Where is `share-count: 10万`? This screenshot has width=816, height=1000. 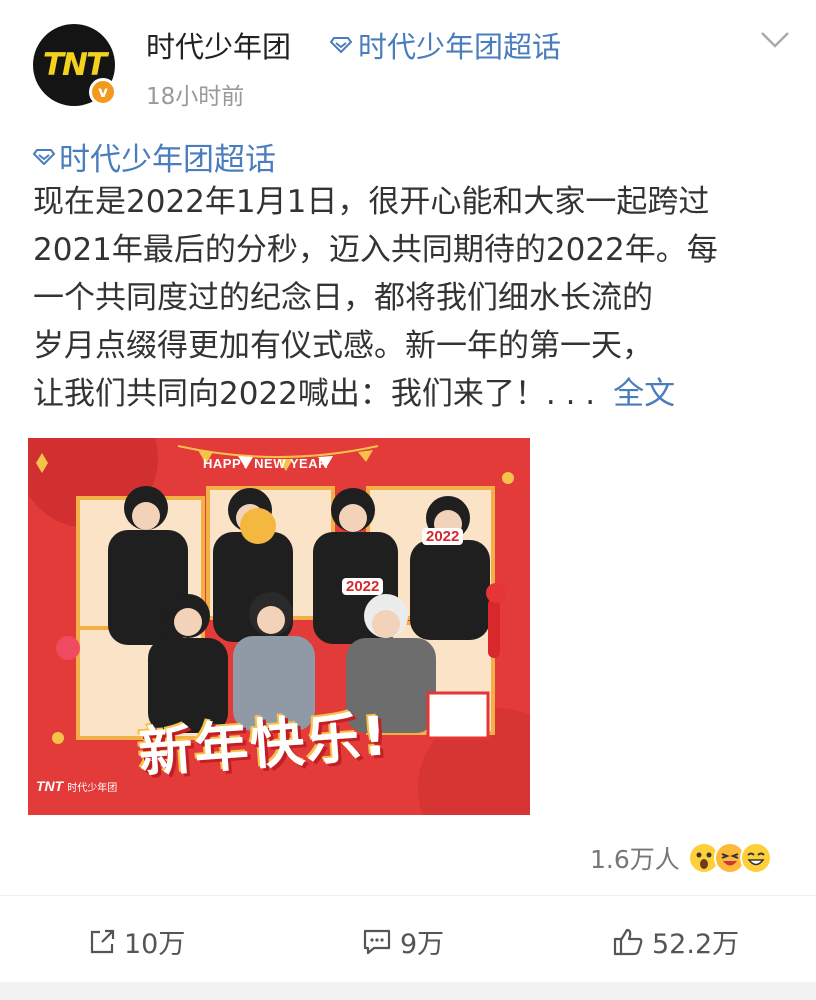 share-count: 10万 is located at coordinates (155, 944).